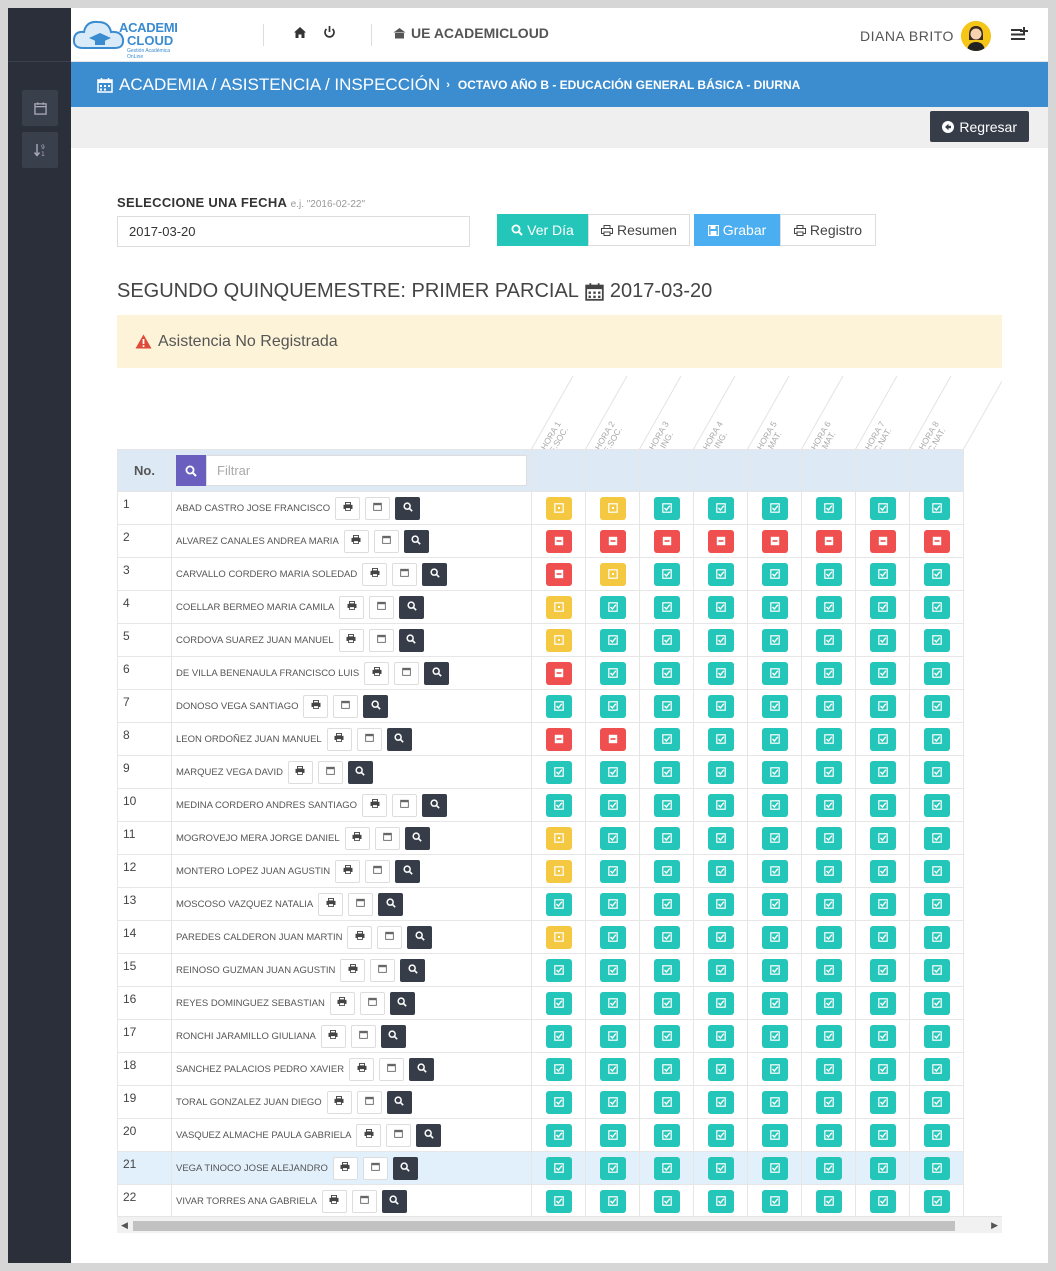  I want to click on grabar-button: Grabar, so click(737, 230).